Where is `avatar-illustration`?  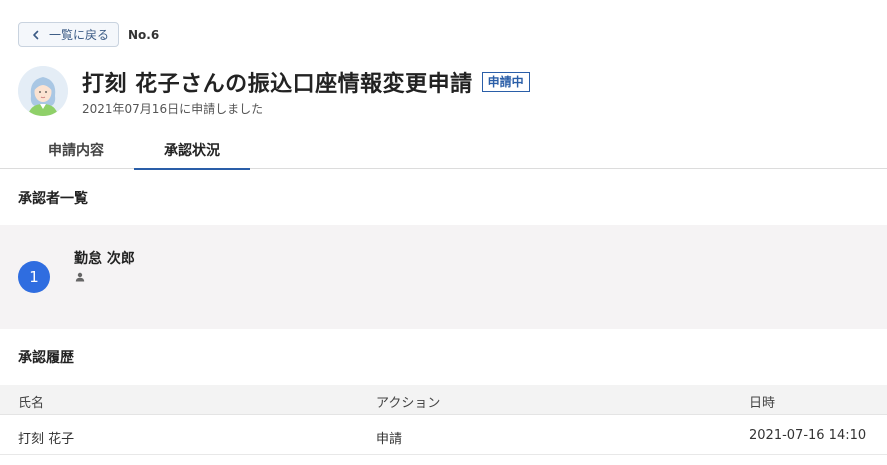
avatar-illustration is located at coordinates (43, 91).